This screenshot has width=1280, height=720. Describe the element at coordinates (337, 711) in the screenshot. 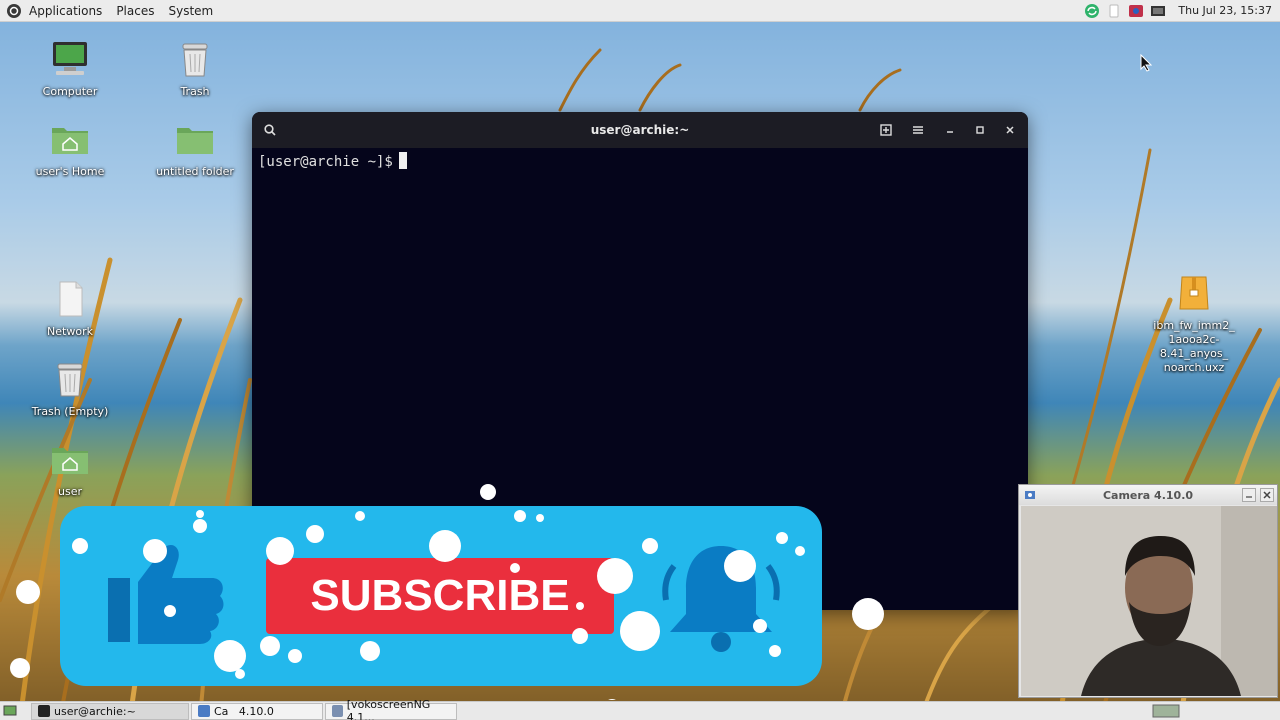

I see `vokoscreen-app-icon` at that location.